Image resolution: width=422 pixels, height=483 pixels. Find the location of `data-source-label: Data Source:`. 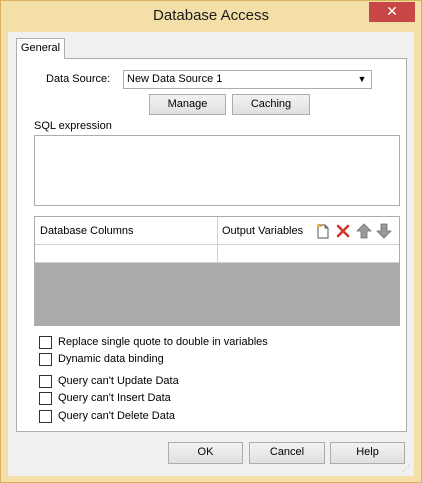

data-source-label: Data Source: is located at coordinates (78, 79).